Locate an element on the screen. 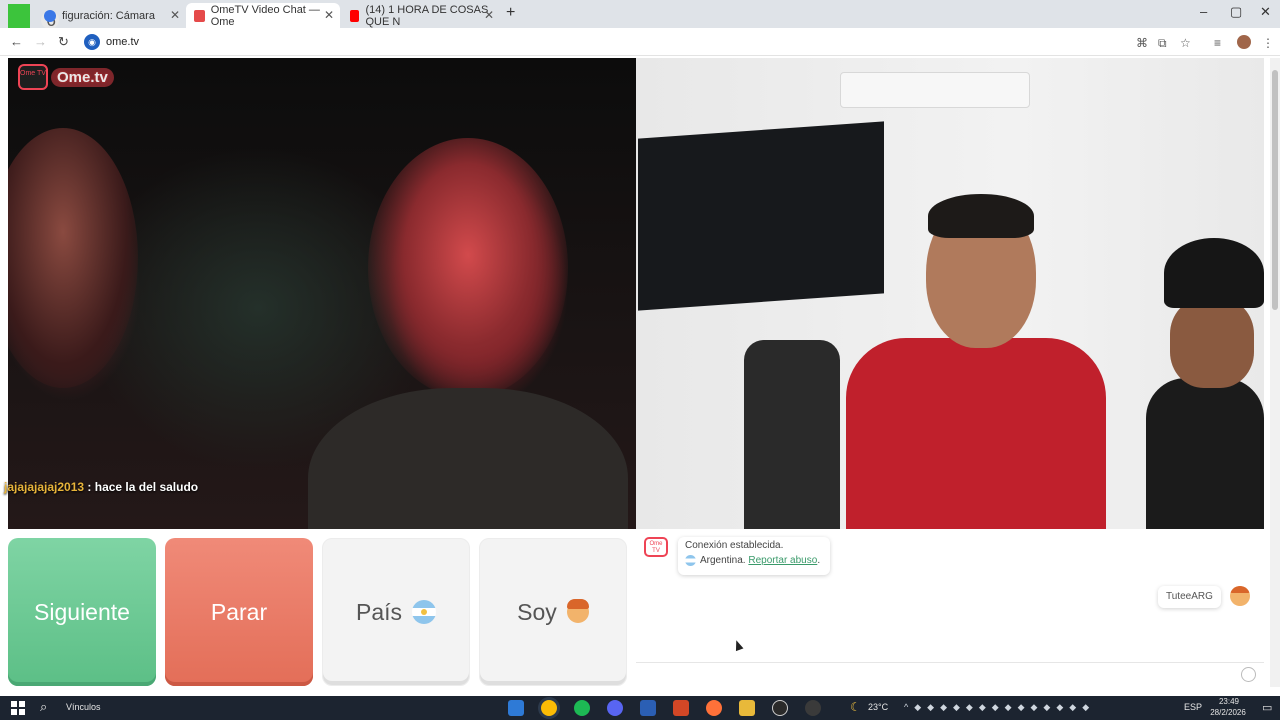 Image resolution: width=1280 pixels, height=720 pixels. self-username-chip: TuteeARG is located at coordinates (1189, 597).